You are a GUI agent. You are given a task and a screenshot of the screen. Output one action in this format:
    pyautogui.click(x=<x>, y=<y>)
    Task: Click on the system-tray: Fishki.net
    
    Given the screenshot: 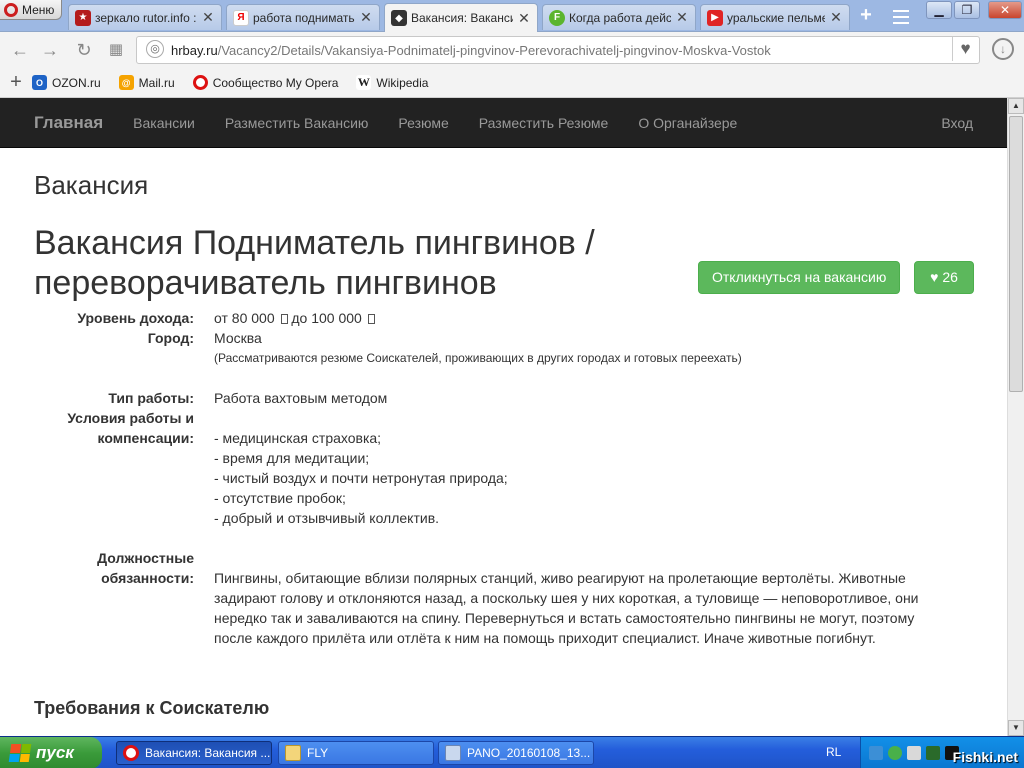 What is the action you would take?
    pyautogui.click(x=942, y=752)
    